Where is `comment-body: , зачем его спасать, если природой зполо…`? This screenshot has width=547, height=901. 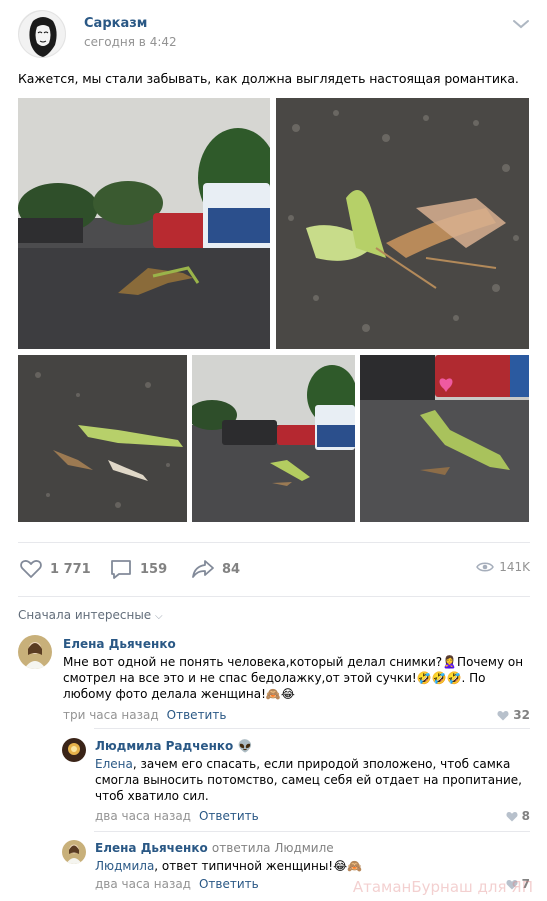
comment-body: , зачем его спасать, если природой зполо… is located at coordinates (308, 780).